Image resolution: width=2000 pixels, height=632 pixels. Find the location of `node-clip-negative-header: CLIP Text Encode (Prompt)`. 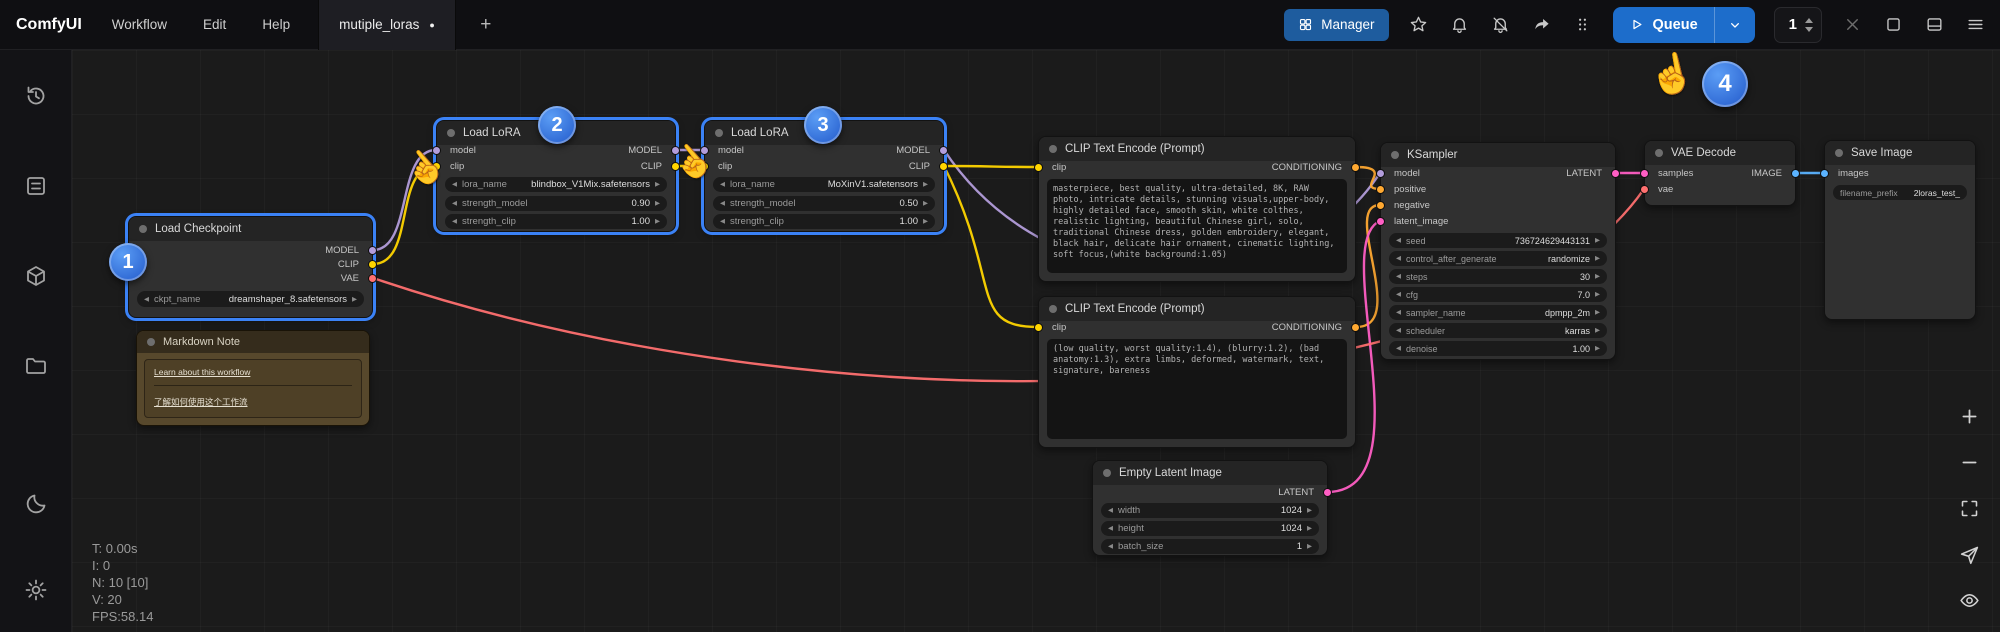

node-clip-negative-header: CLIP Text Encode (Prompt) is located at coordinates (1197, 309).